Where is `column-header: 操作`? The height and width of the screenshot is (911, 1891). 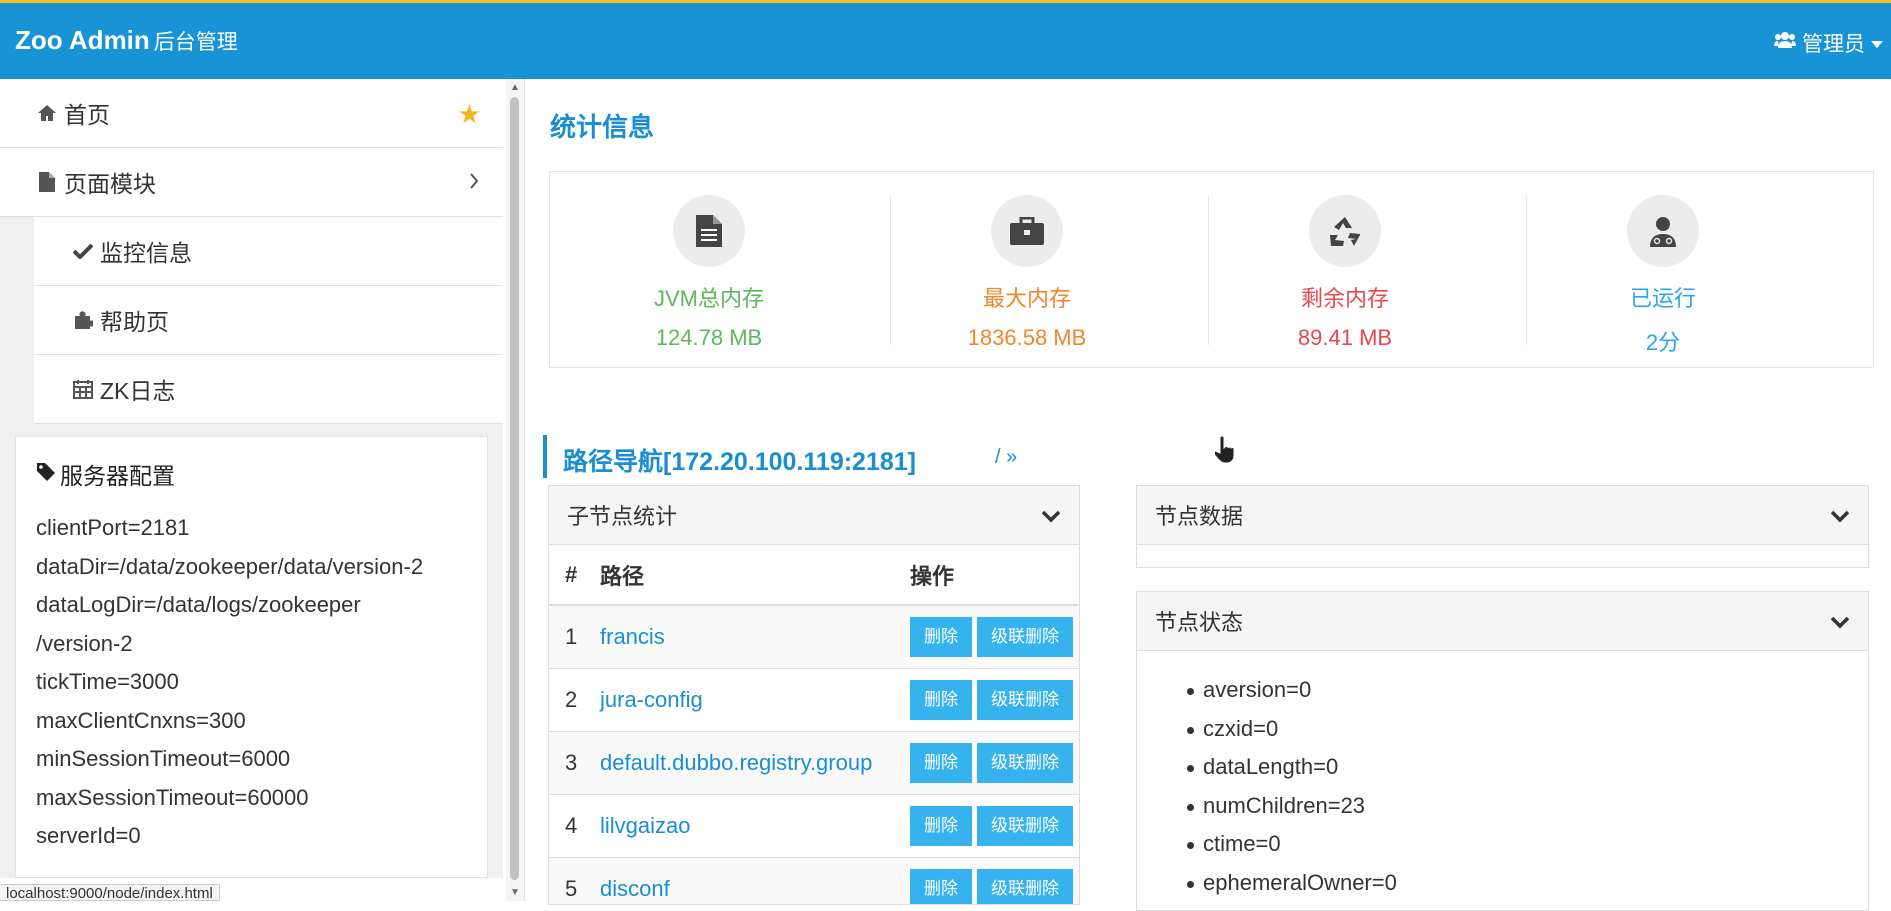 column-header: 操作 is located at coordinates (986, 575).